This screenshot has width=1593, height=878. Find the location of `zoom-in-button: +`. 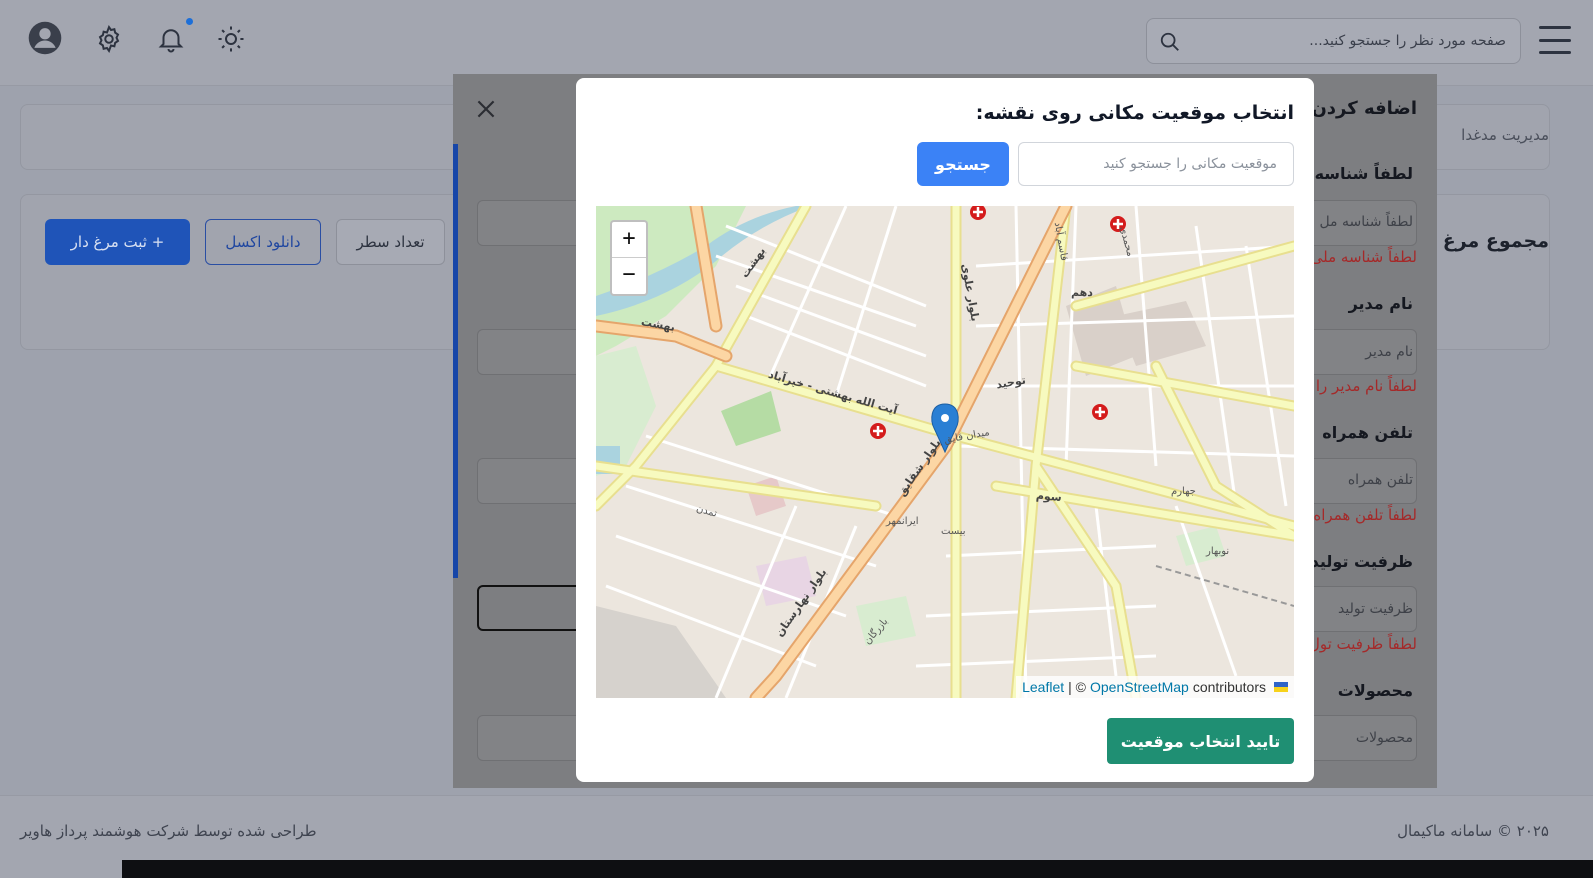

zoom-in-button: + is located at coordinates (629, 240).